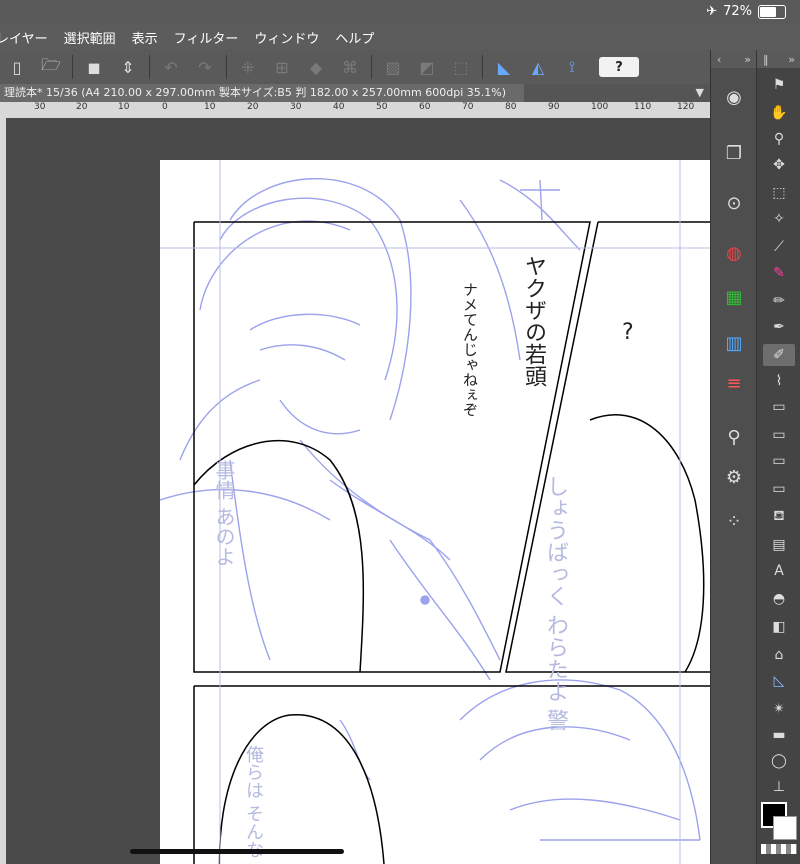 This screenshot has width=800, height=864. Describe the element at coordinates (145, 37) in the screenshot. I see `menu-view: 表示` at that location.